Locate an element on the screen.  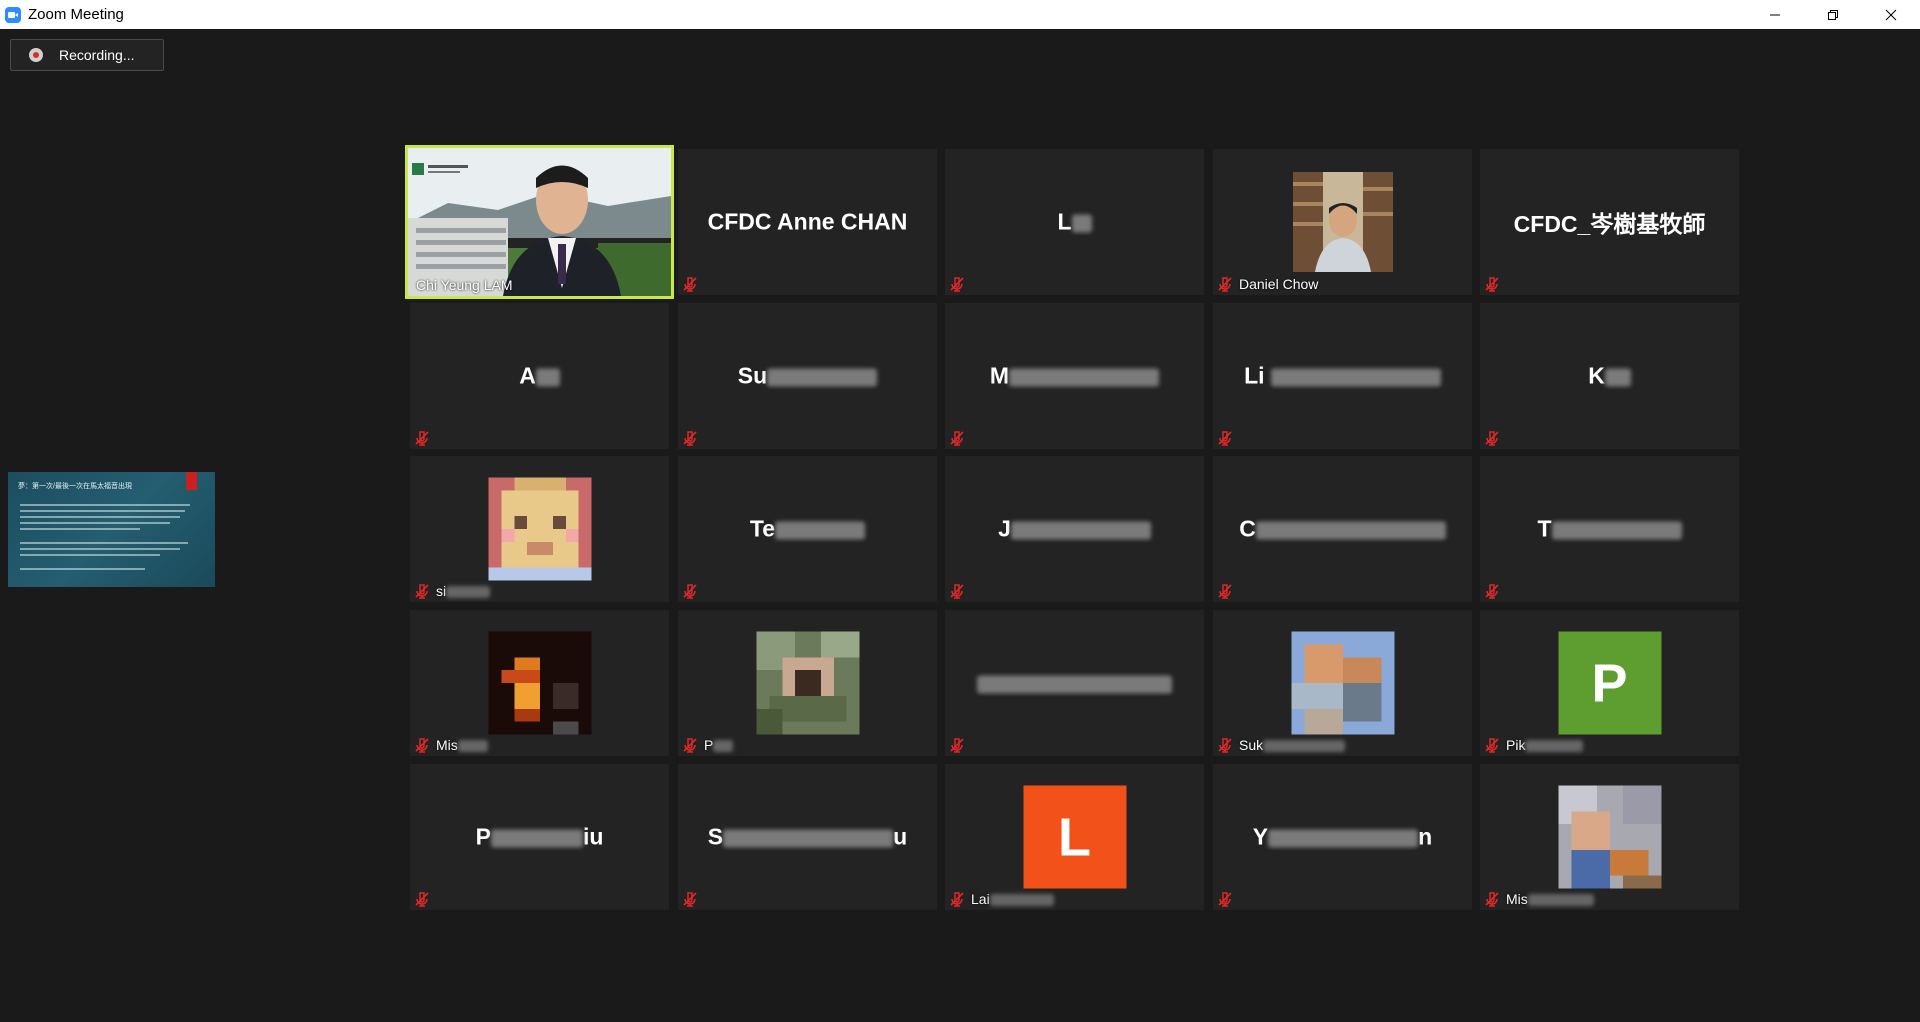
participant-tile: Chi Yeung LAM is located at coordinates (539, 222).